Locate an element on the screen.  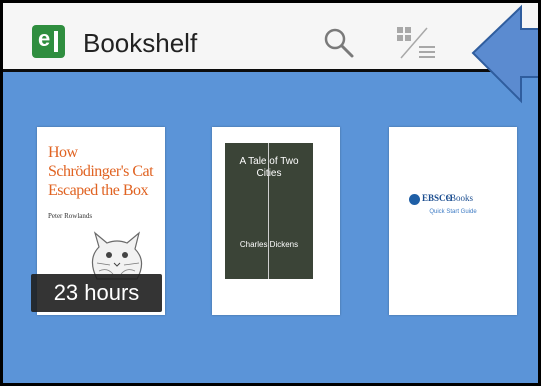
book-cover: A Tale of Two Cities Charles Dickens is located at coordinates (269, 211).